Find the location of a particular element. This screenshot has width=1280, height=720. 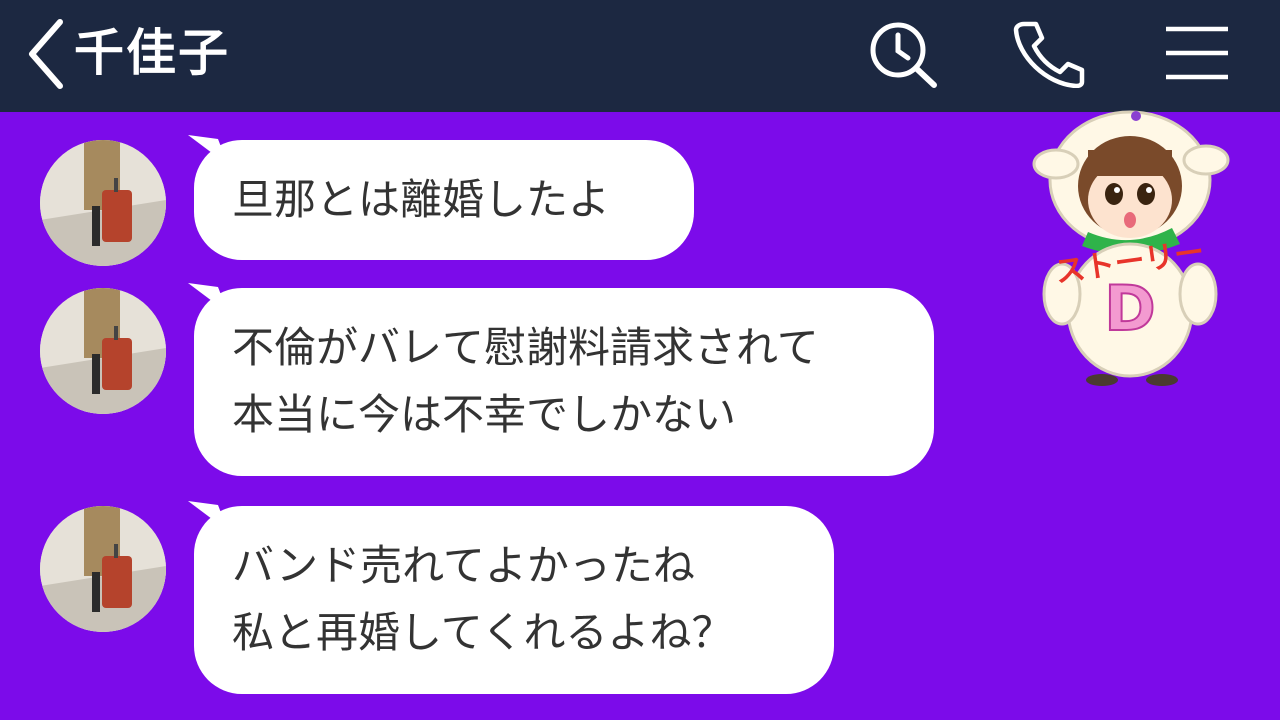

message-line: 旦那とは離婚したよ is located at coordinates (421, 199).